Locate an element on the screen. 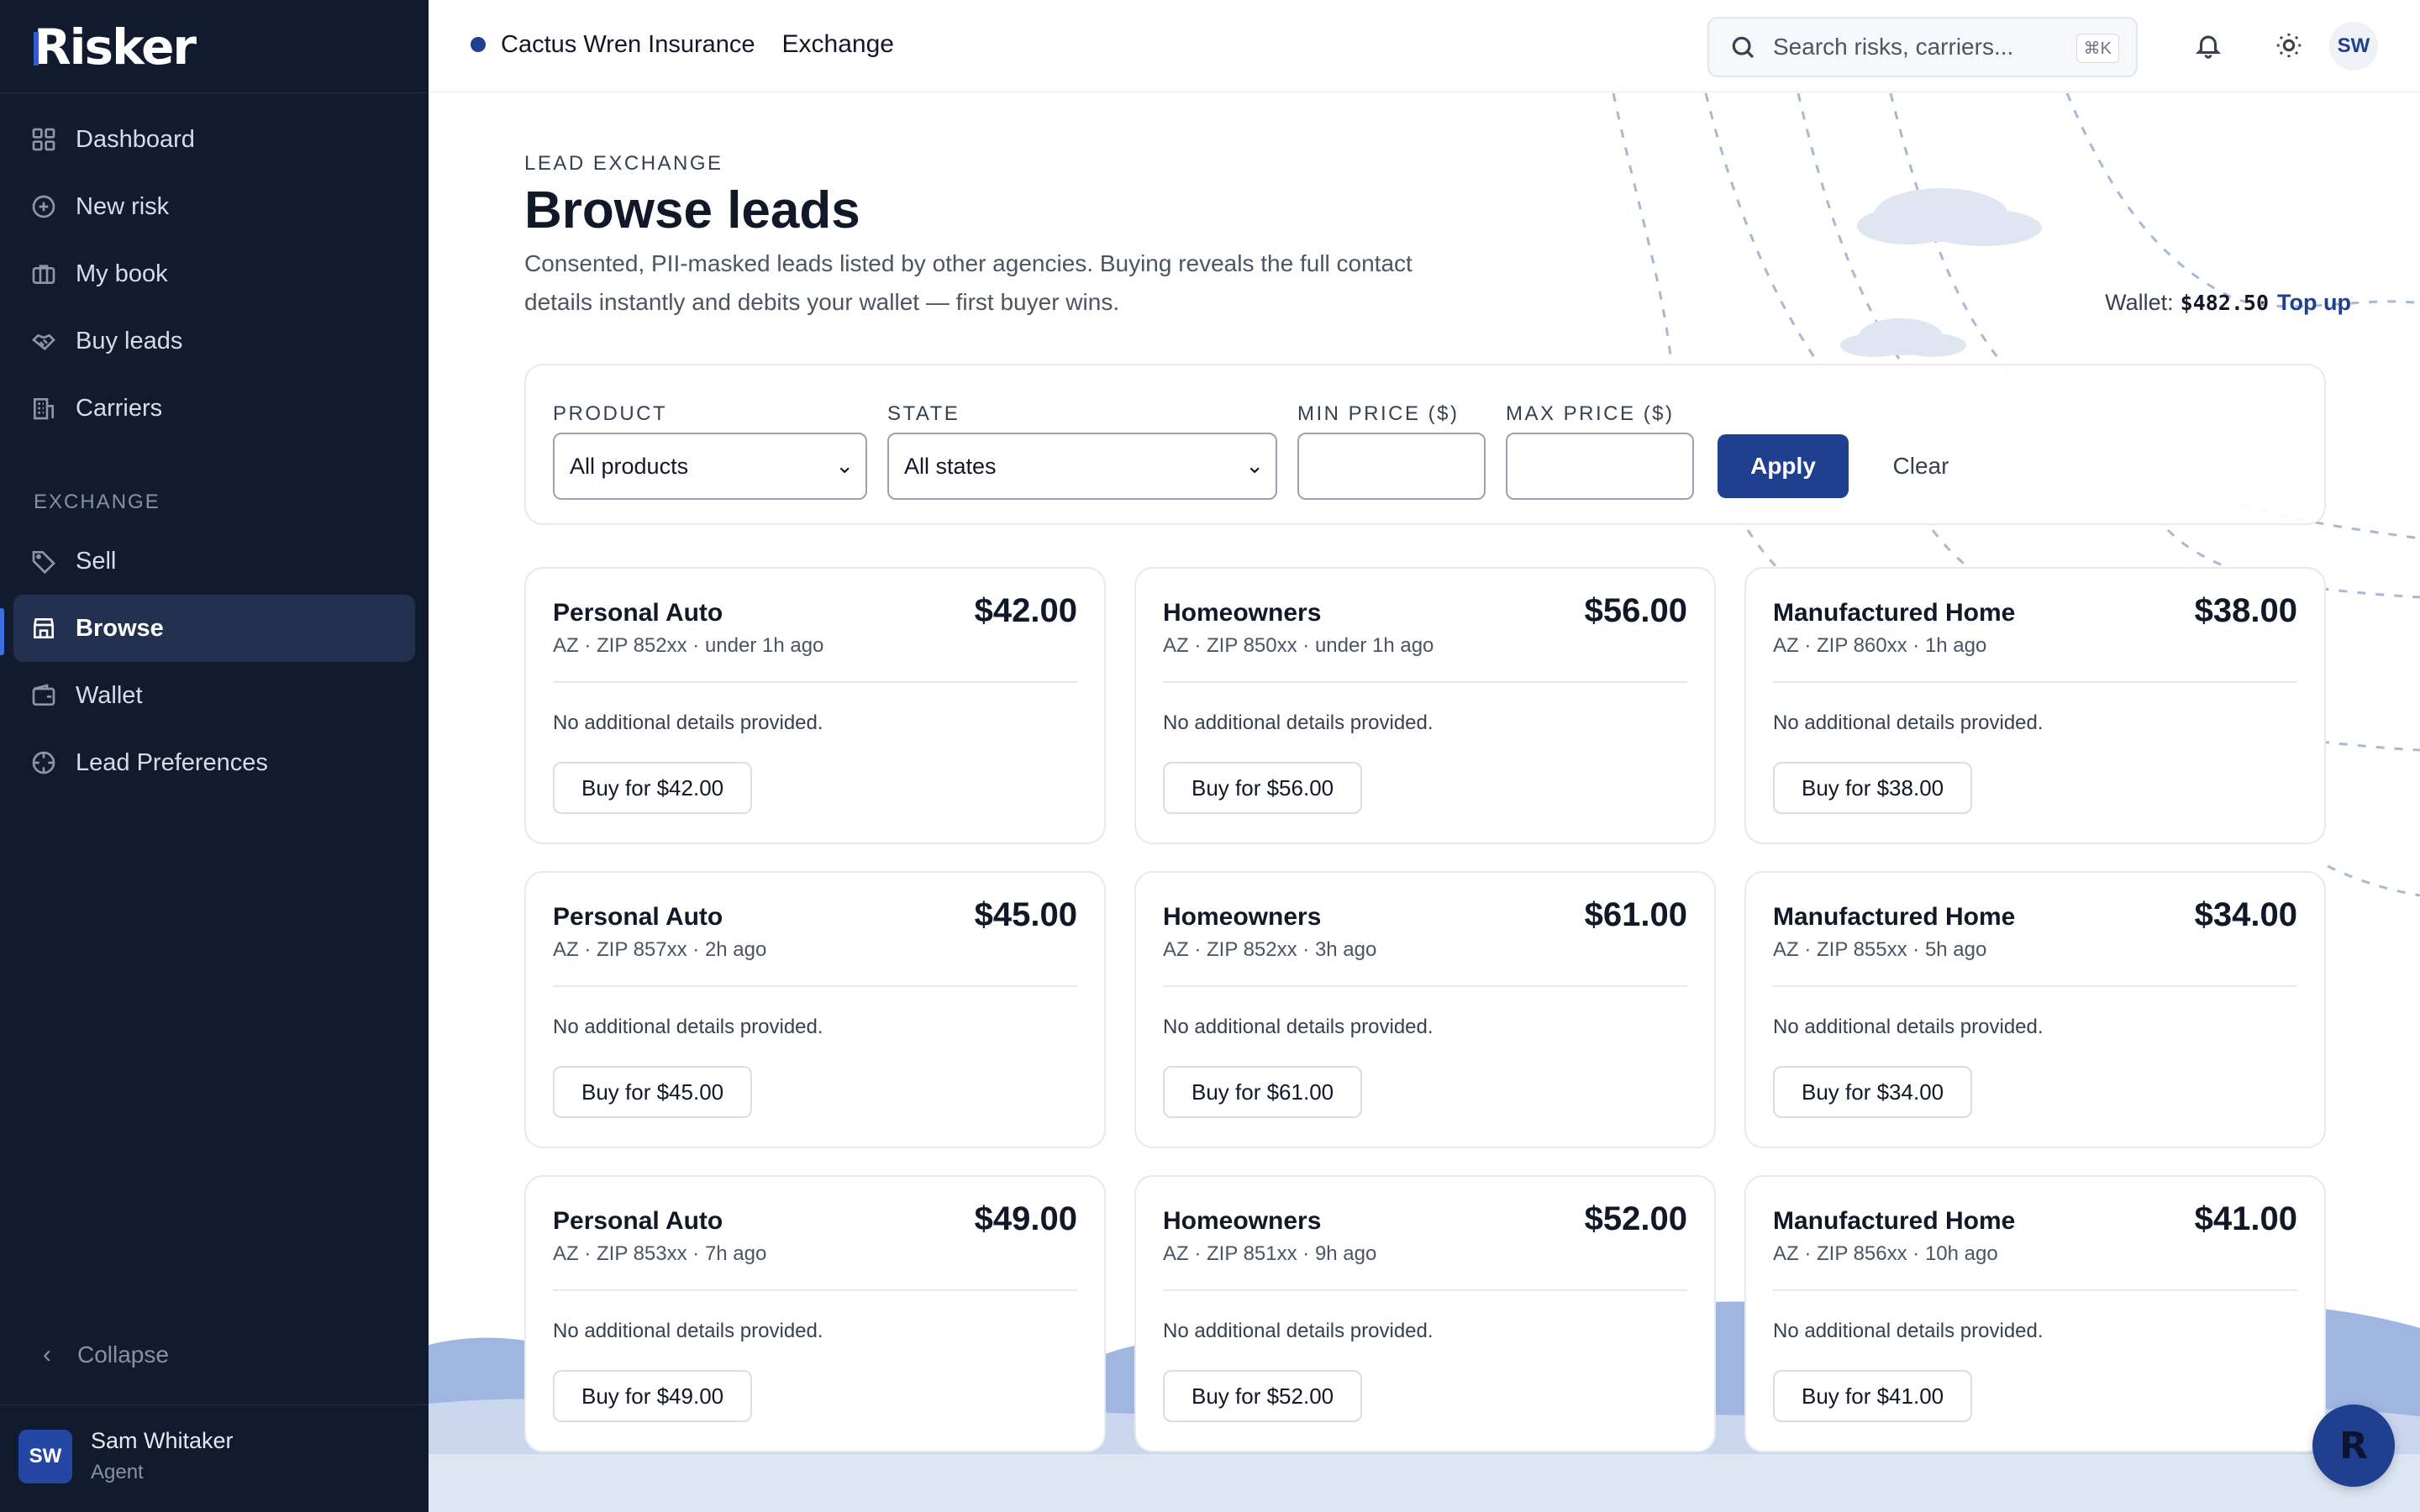 Image resolution: width=2420 pixels, height=1512 pixels. buy-lead-button: Buy for $61.00 is located at coordinates (1263, 1092).